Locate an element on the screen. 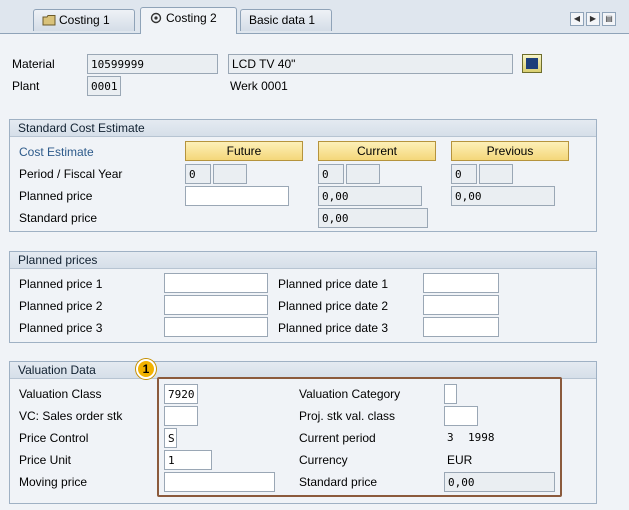 Image resolution: width=629 pixels, height=510 pixels. current-year-field is located at coordinates (363, 174).